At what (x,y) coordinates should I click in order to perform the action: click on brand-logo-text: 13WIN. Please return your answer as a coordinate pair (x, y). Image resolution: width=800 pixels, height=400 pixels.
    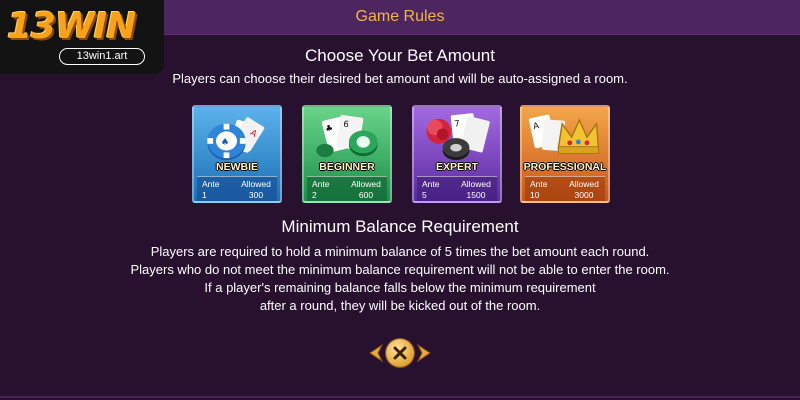
    Looking at the image, I should click on (71, 26).